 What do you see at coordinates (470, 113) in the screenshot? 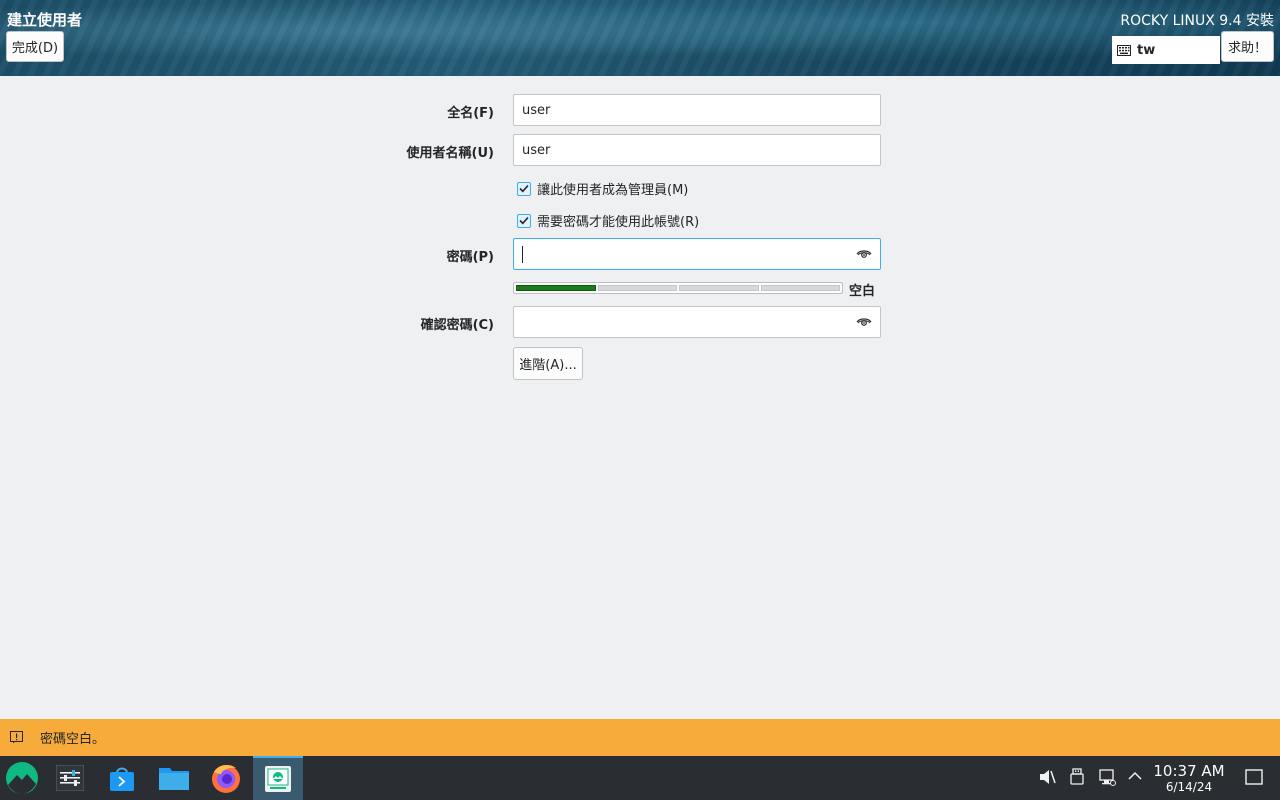
I see `fullname-label: 全名(F)` at bounding box center [470, 113].